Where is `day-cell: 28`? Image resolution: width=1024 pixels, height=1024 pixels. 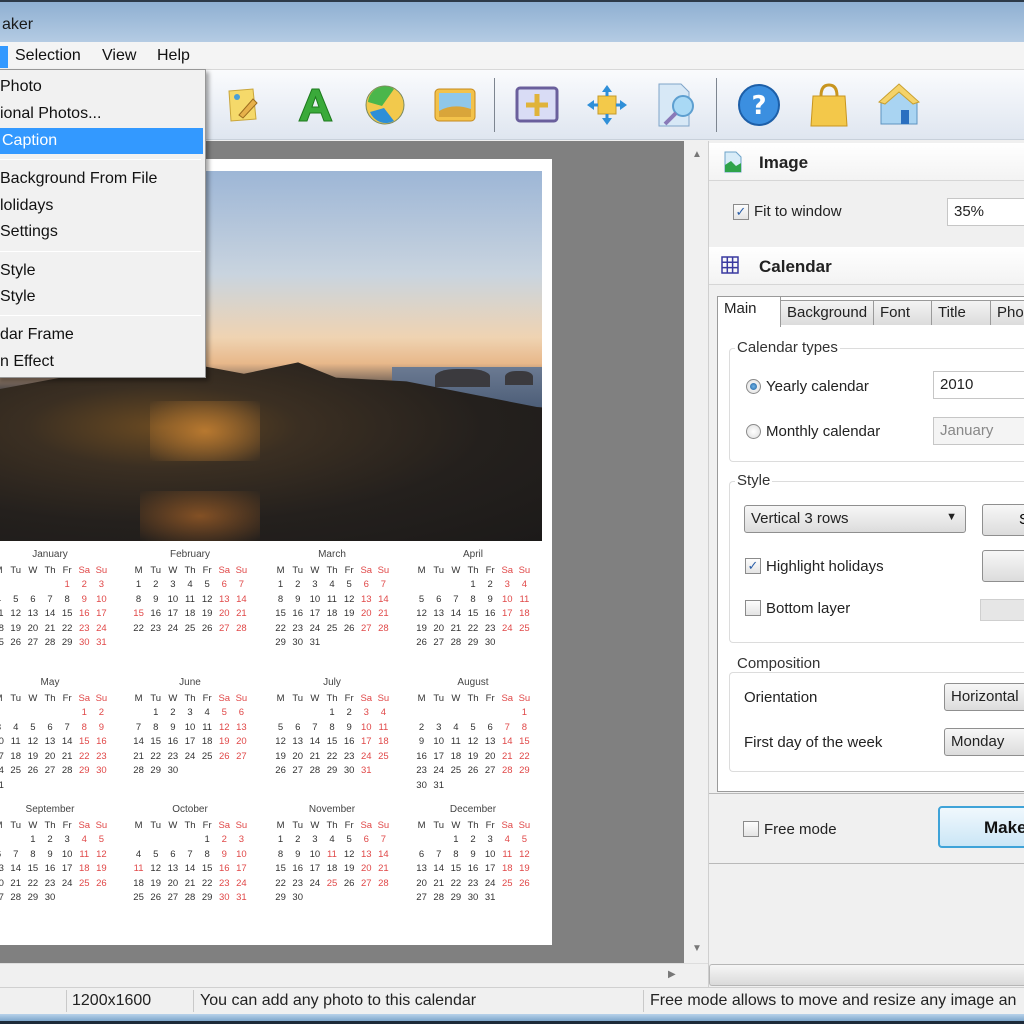 day-cell: 28 is located at coordinates (383, 883).